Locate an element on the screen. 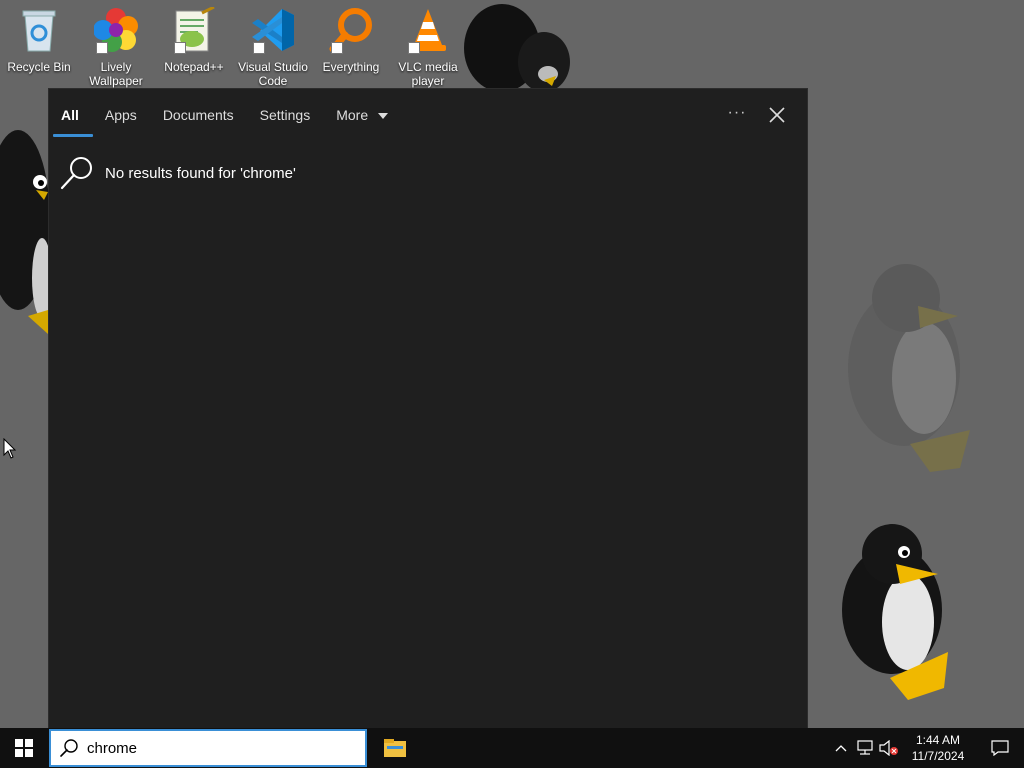  show-hidden-icons-button is located at coordinates (841, 748).